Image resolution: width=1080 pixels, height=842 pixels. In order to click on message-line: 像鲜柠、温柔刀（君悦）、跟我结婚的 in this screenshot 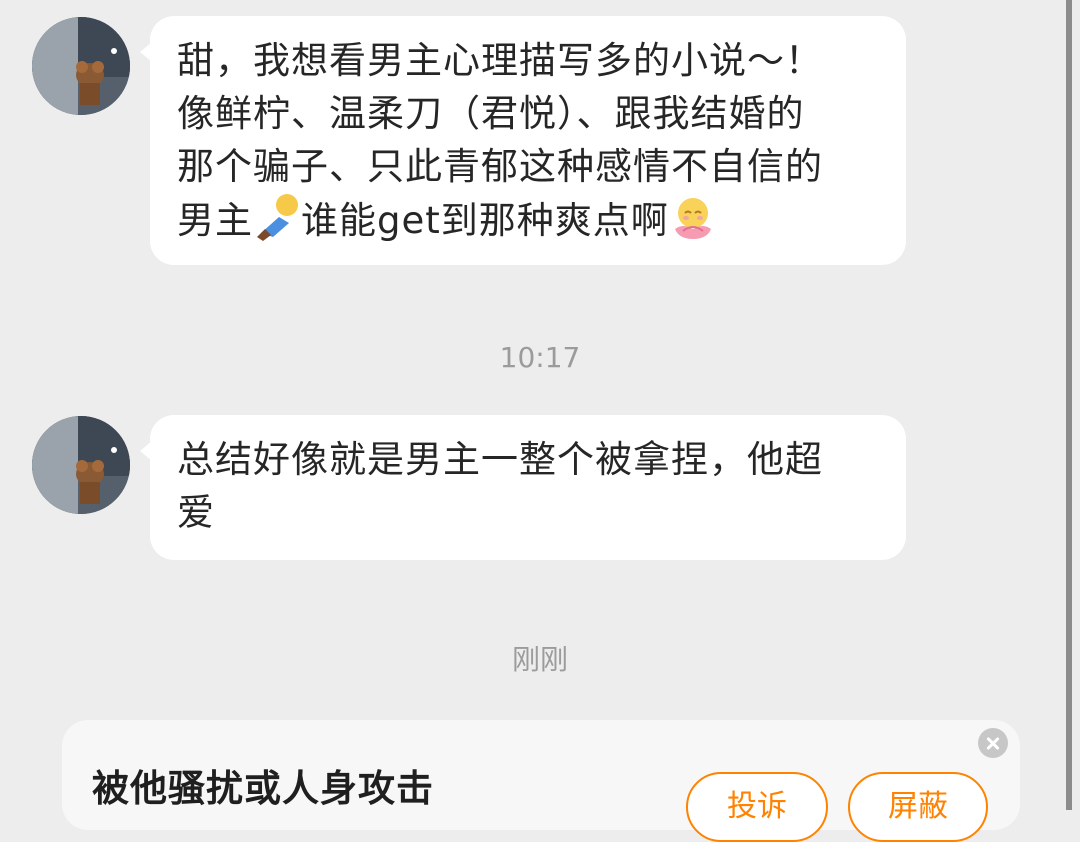, I will do `click(491, 113)`.